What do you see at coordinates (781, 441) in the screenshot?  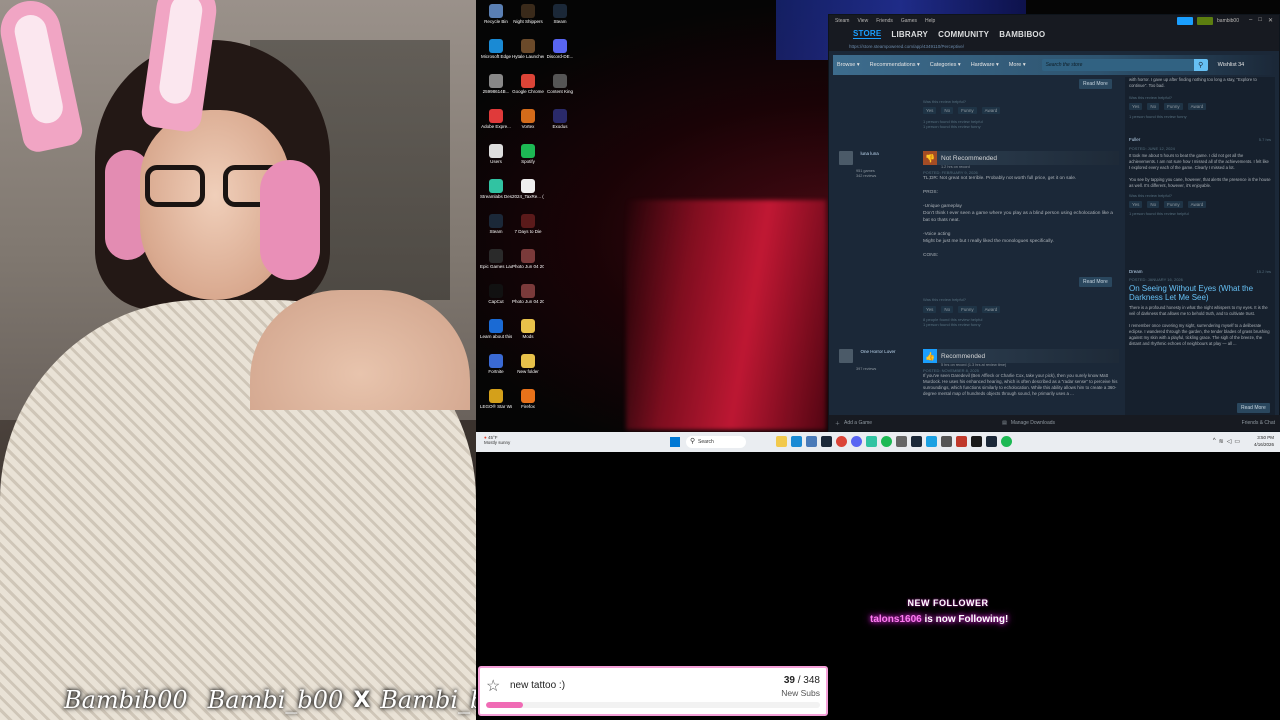 I see `file-explorer-icon` at bounding box center [781, 441].